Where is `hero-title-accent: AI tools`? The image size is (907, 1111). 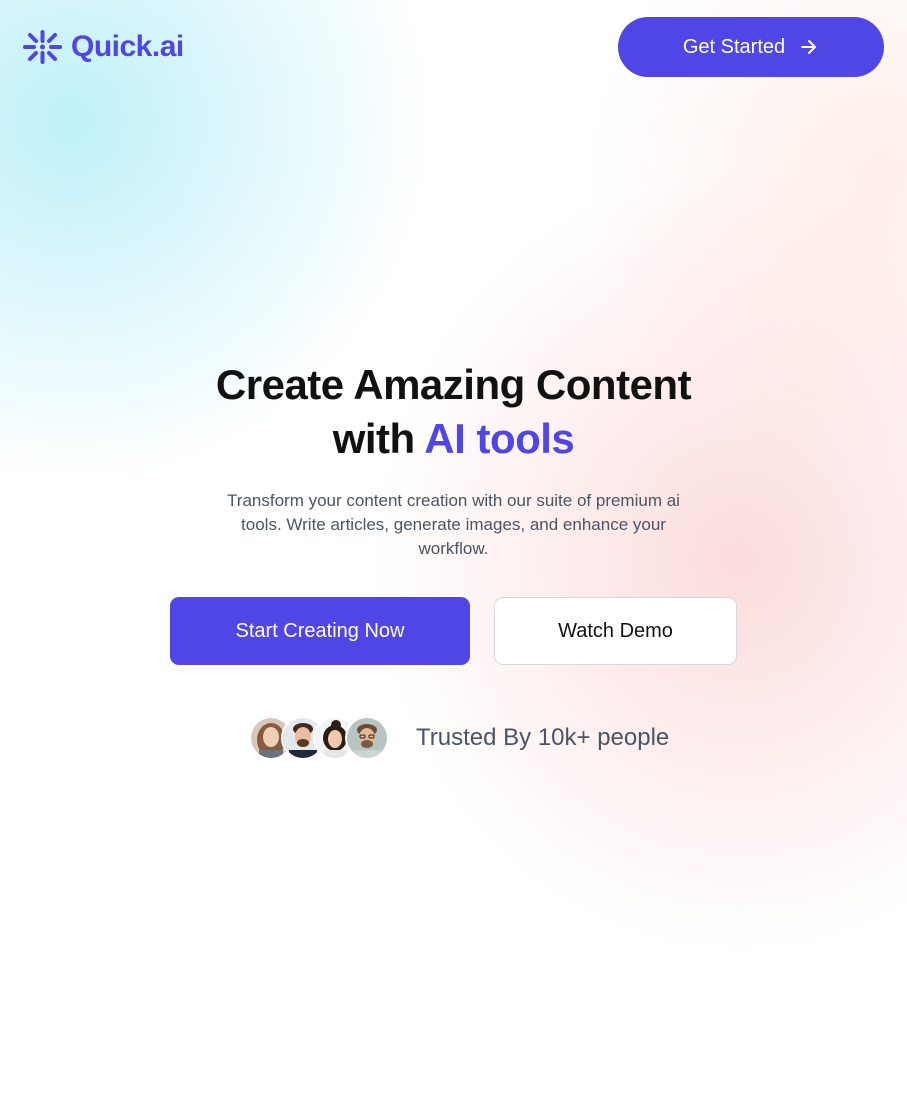
hero-title-accent: AI tools is located at coordinates (499, 438).